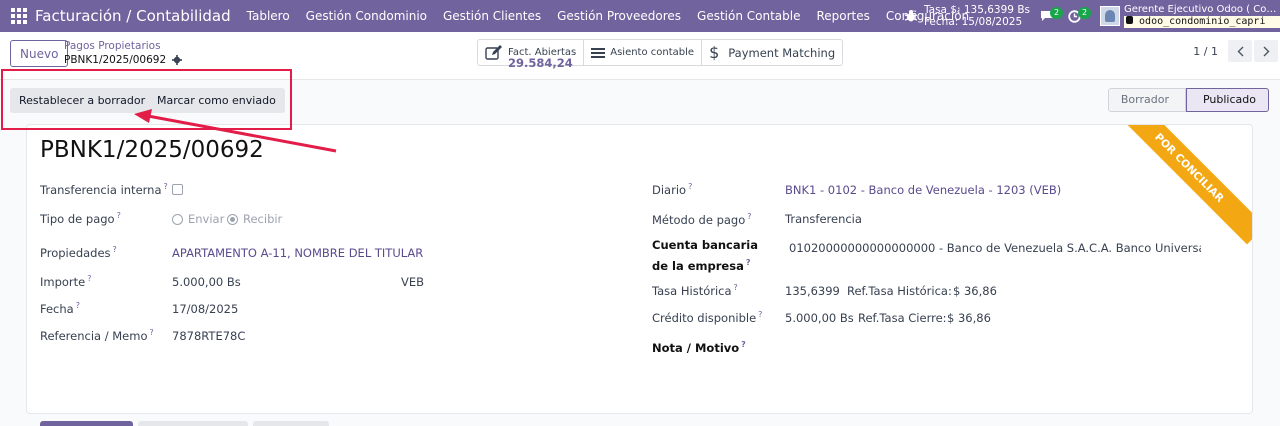 The width and height of the screenshot is (1280, 426). Describe the element at coordinates (86, 423) in the screenshot. I see `bottom-tab-active` at that location.